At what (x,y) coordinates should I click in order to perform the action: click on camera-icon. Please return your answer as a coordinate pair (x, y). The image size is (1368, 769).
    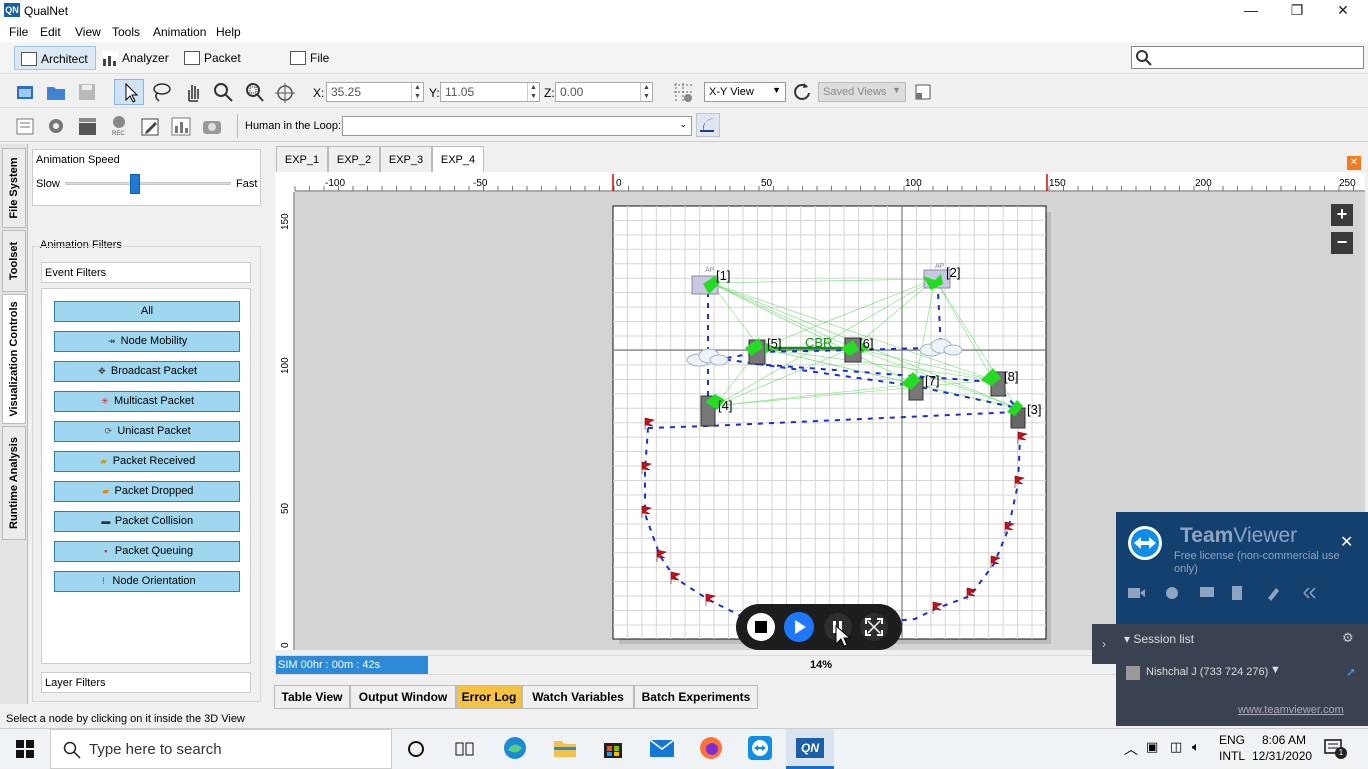
    Looking at the image, I should click on (212, 126).